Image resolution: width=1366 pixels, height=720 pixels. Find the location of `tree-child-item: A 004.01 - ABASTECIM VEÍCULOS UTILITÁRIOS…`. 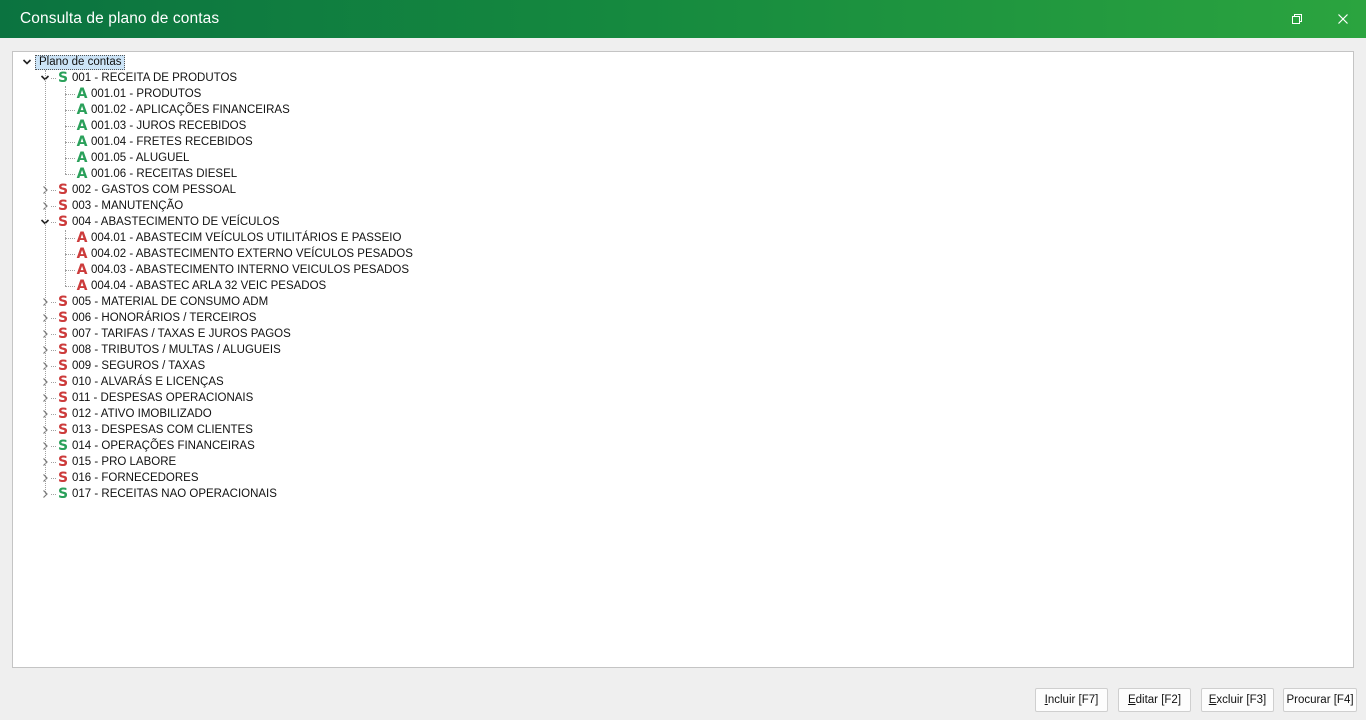

tree-child-item: A 004.01 - ABASTECIM VEÍCULOS UTILITÁRIOS… is located at coordinates (313, 238).